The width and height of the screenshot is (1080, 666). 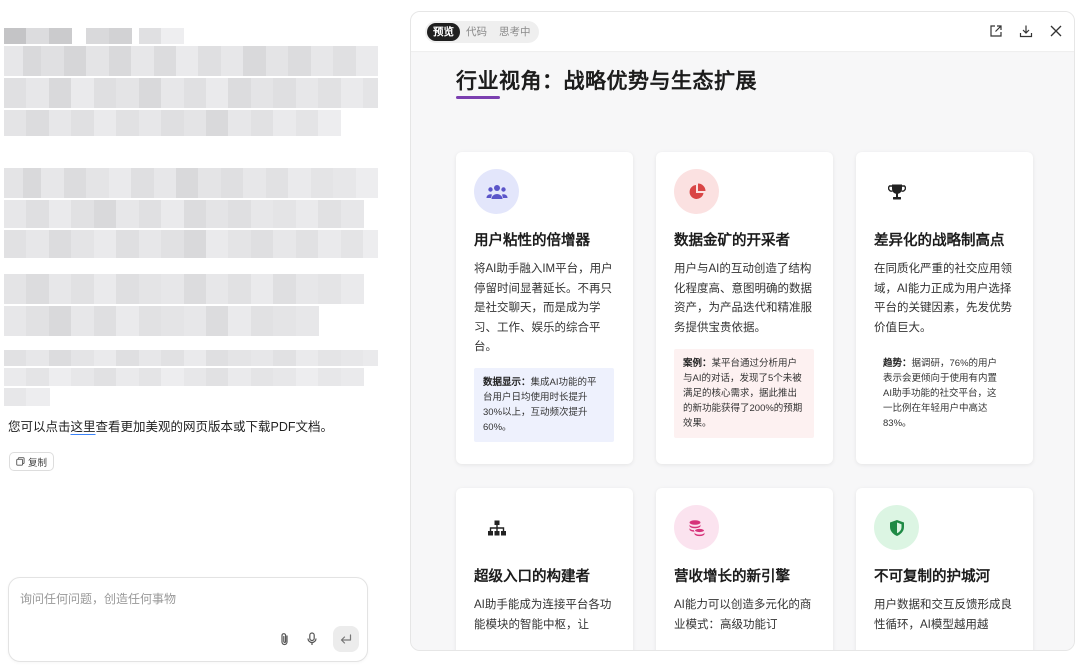 What do you see at coordinates (742, 32) in the screenshot?
I see `preview-toolbar: 预览 代码 思考中` at bounding box center [742, 32].